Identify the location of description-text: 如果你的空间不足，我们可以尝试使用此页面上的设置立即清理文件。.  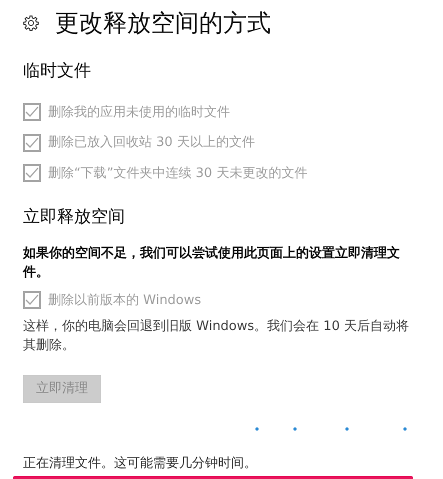
(212, 263).